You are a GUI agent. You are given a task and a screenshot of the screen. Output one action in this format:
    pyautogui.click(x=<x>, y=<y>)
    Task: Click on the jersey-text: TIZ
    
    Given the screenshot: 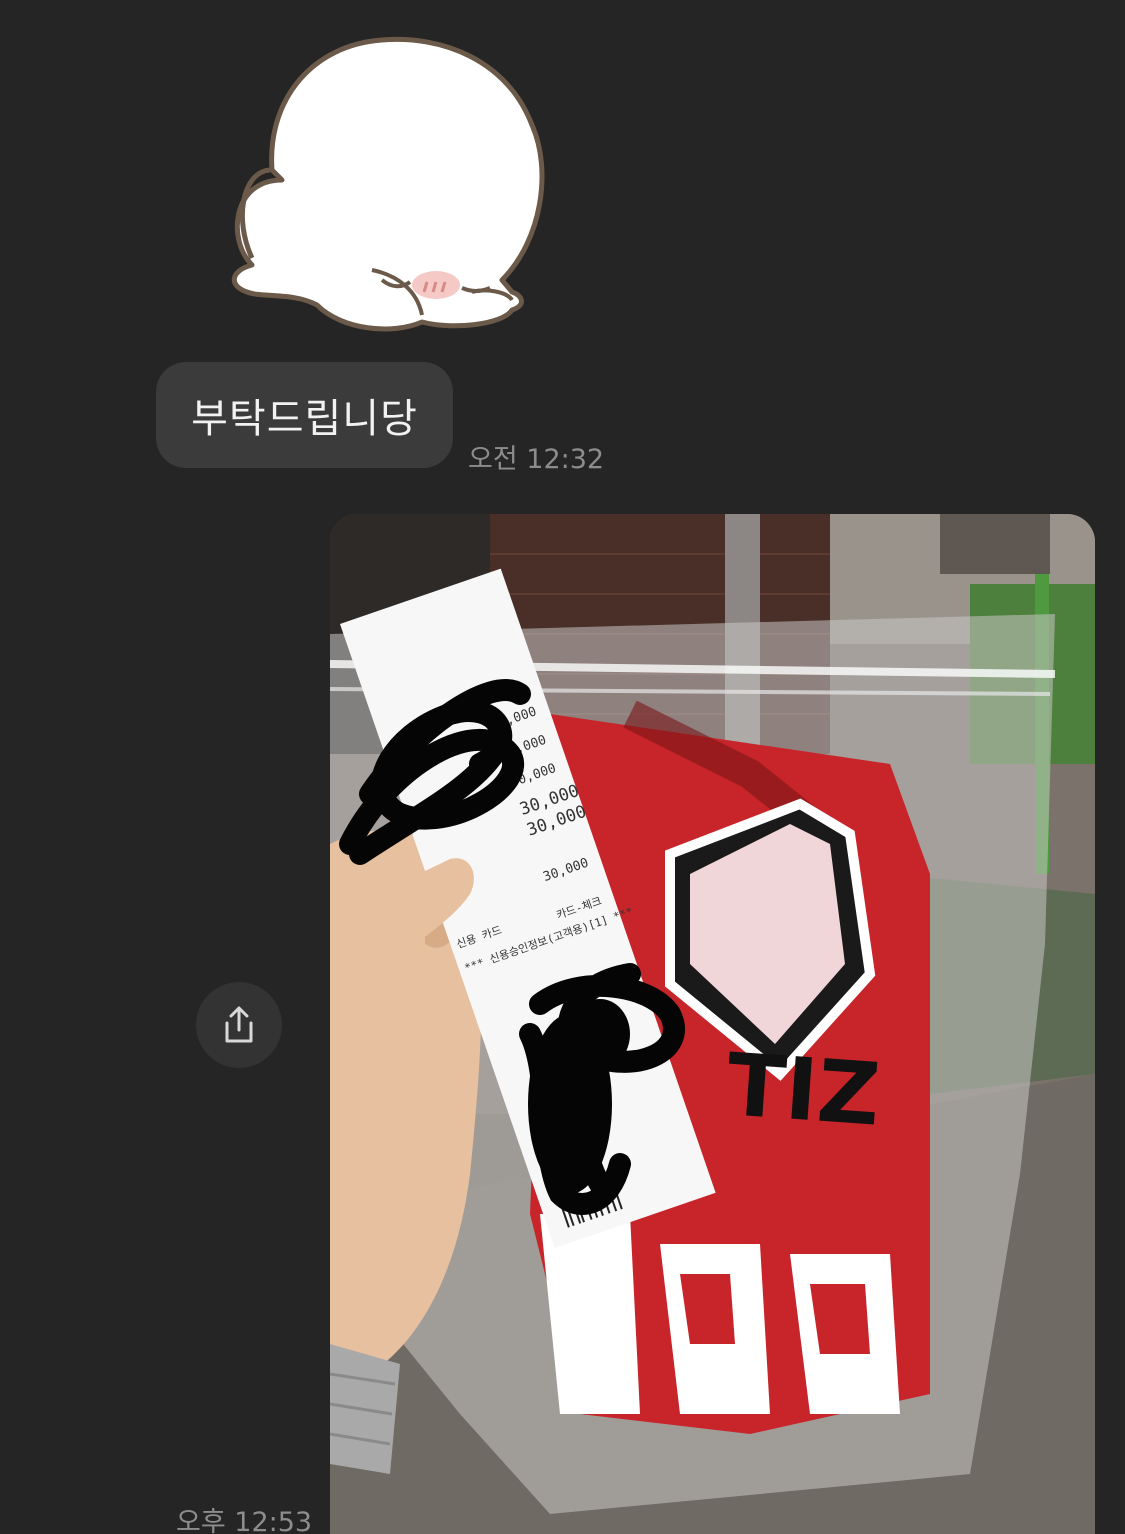 What is the action you would take?
    pyautogui.click(x=804, y=1090)
    